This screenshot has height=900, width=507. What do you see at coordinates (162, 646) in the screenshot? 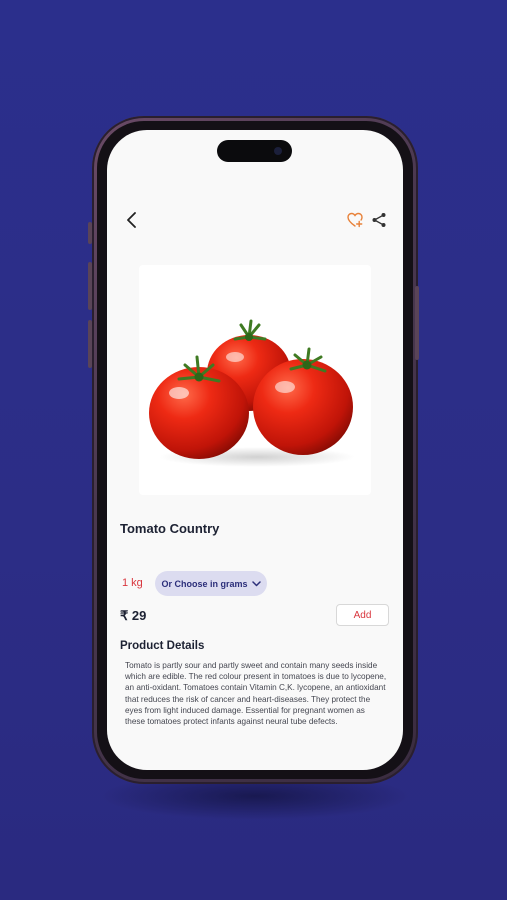
I see `product-details-heading: Product Details` at bounding box center [162, 646].